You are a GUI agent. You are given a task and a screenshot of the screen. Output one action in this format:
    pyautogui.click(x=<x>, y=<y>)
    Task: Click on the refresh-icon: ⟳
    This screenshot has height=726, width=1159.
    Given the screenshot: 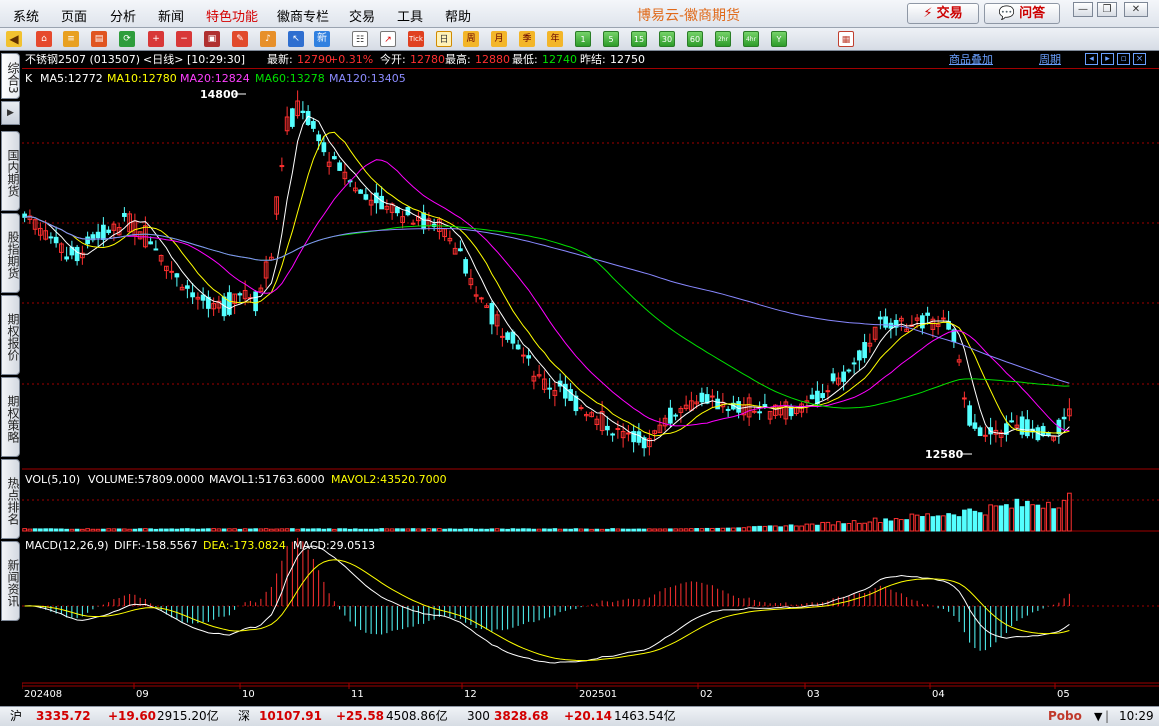 What is the action you would take?
    pyautogui.click(x=127, y=39)
    